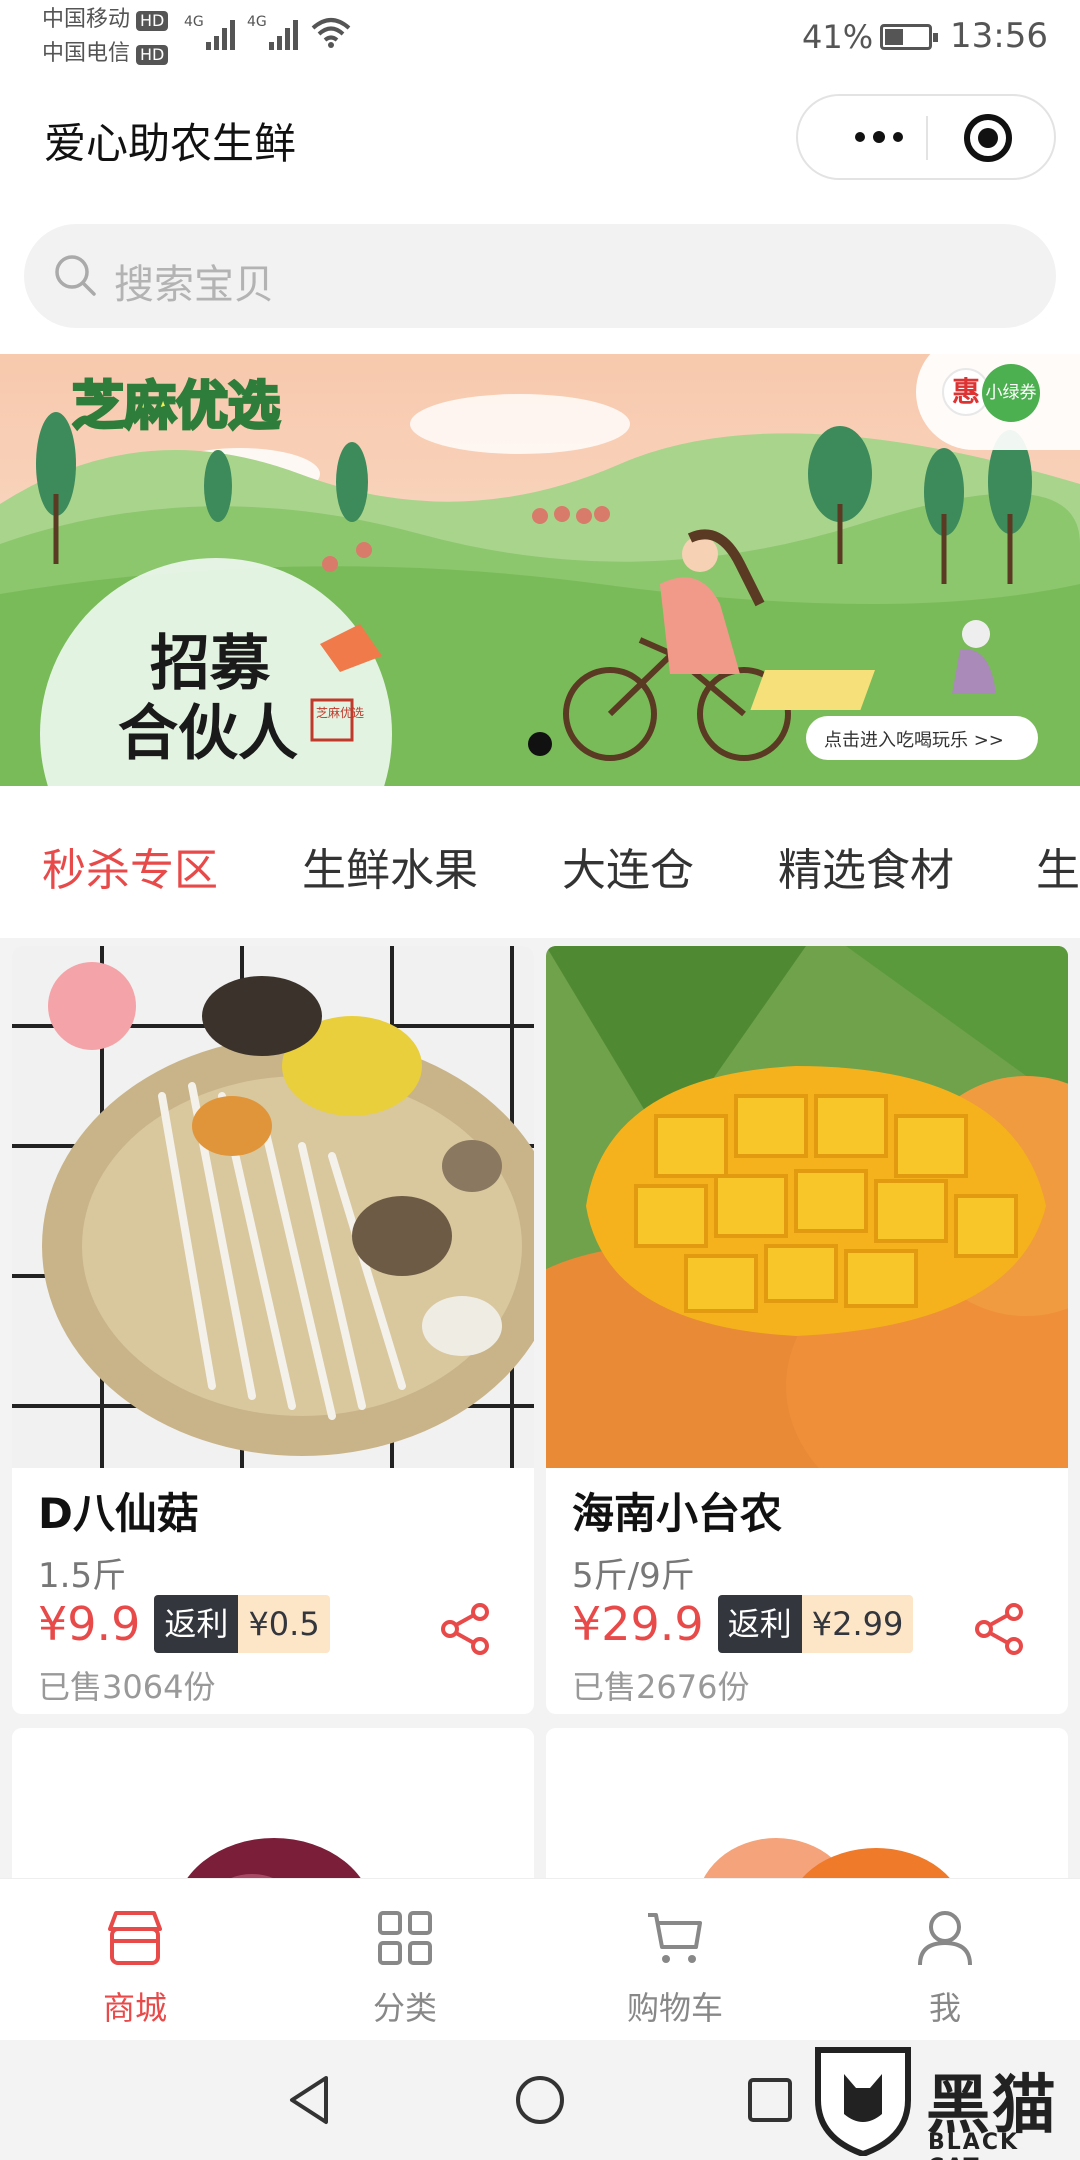  I want to click on banner-headline-2: 合伙人, so click(208, 734).